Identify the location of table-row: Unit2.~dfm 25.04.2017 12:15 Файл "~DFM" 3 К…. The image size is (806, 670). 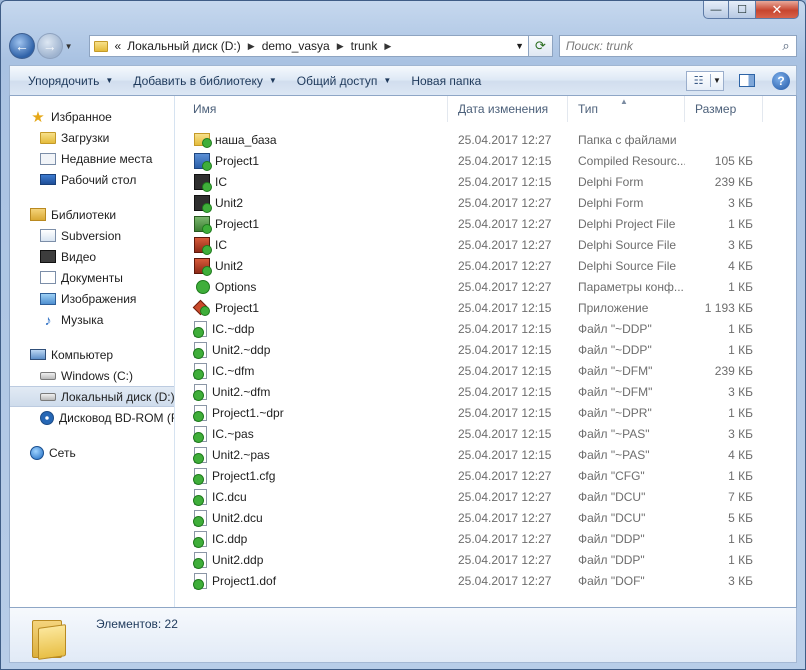
(485, 391).